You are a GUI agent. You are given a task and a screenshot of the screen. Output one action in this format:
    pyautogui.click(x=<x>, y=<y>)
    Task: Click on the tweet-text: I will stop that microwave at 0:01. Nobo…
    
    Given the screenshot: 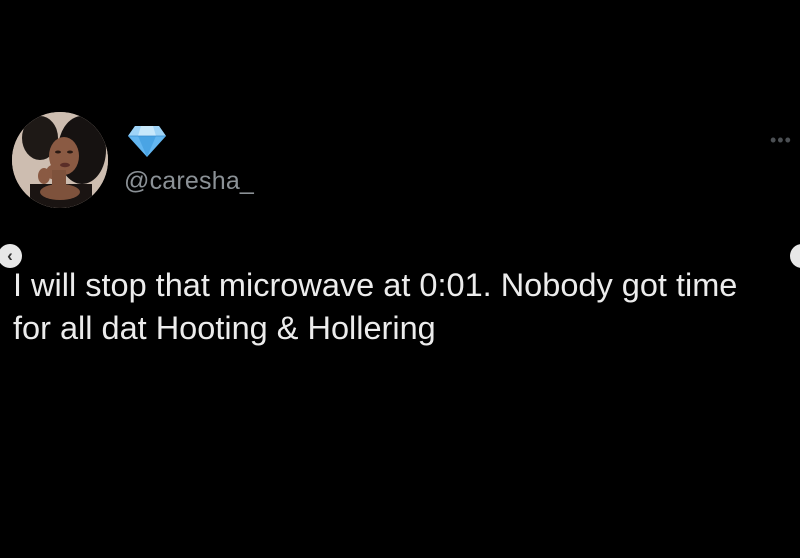 What is the action you would take?
    pyautogui.click(x=375, y=306)
    